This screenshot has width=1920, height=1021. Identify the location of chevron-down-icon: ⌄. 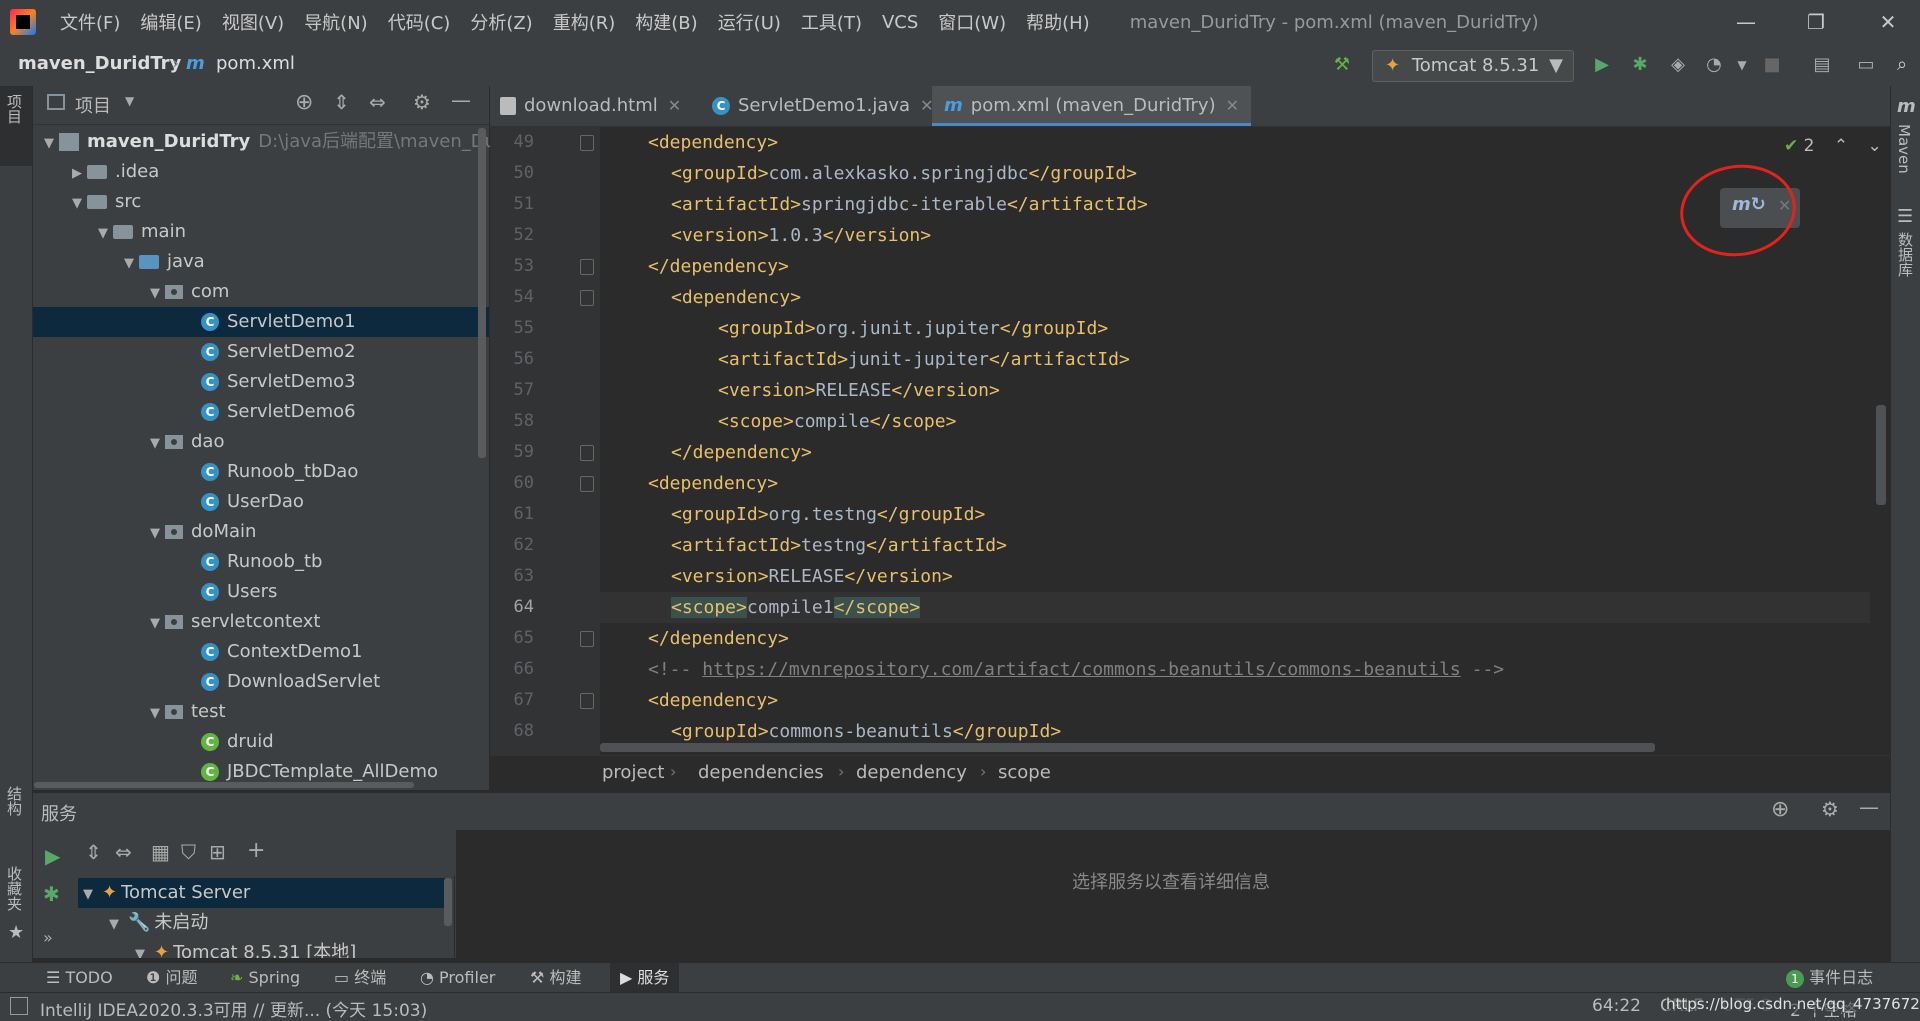
(1875, 146).